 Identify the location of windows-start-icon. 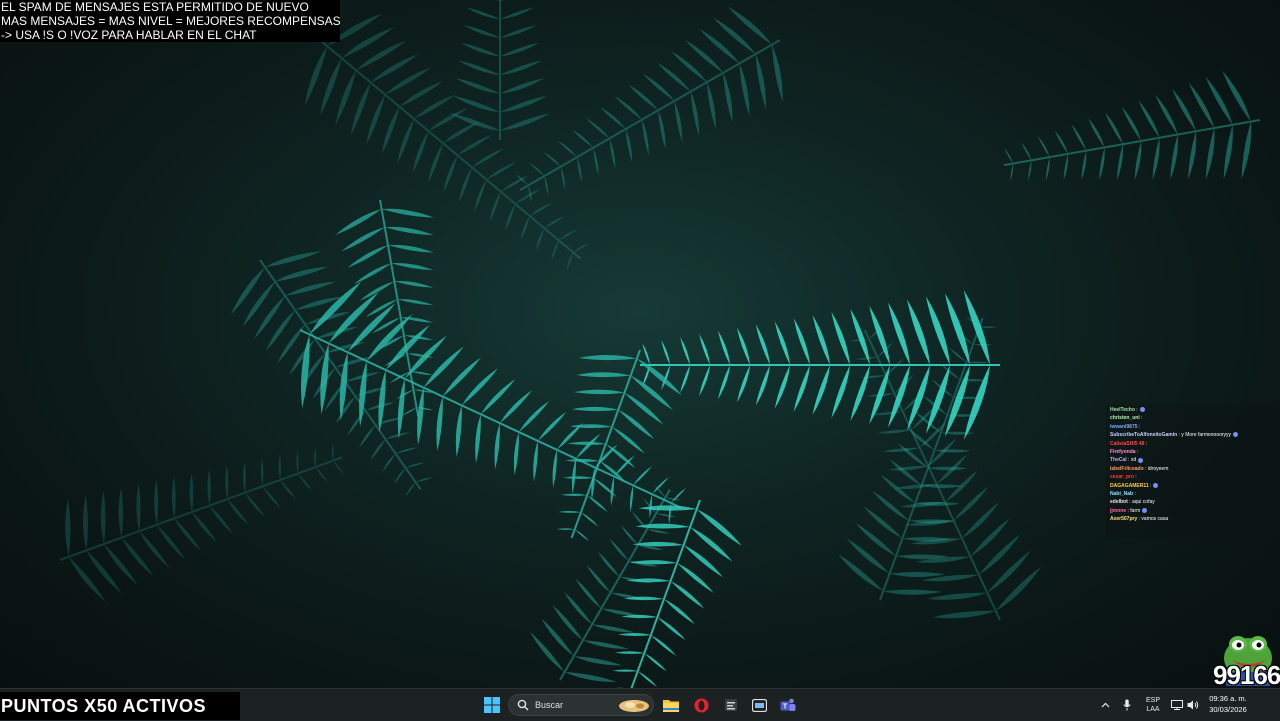
(492, 705).